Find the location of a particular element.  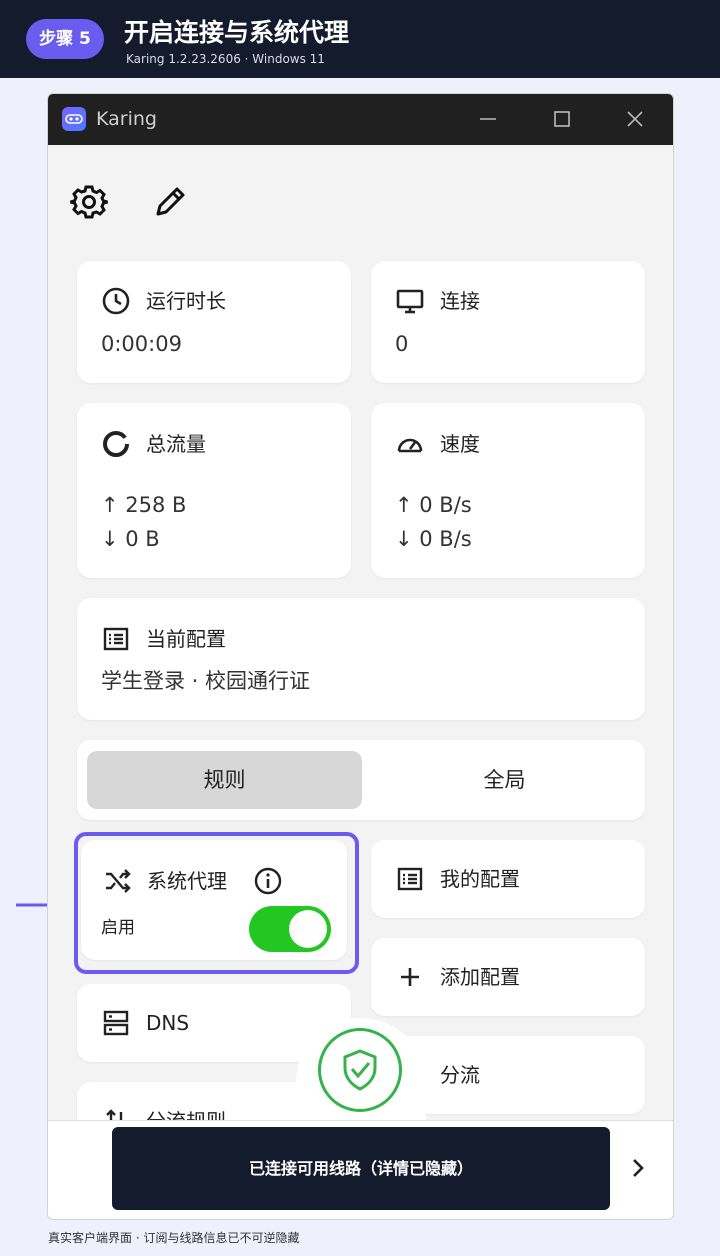

mode-switch: 规则 全局 is located at coordinates (361, 780).